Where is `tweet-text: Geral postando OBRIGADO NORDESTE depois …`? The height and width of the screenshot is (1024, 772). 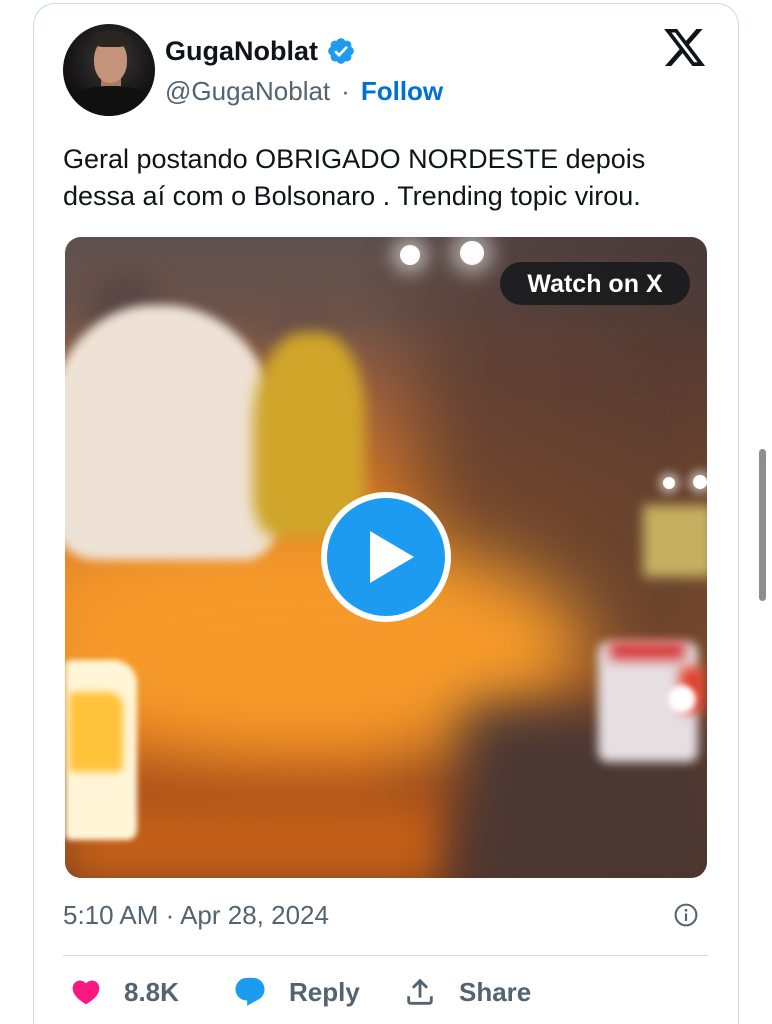
tweet-text: Geral postando OBRIGADO NORDESTE depois … is located at coordinates (354, 177).